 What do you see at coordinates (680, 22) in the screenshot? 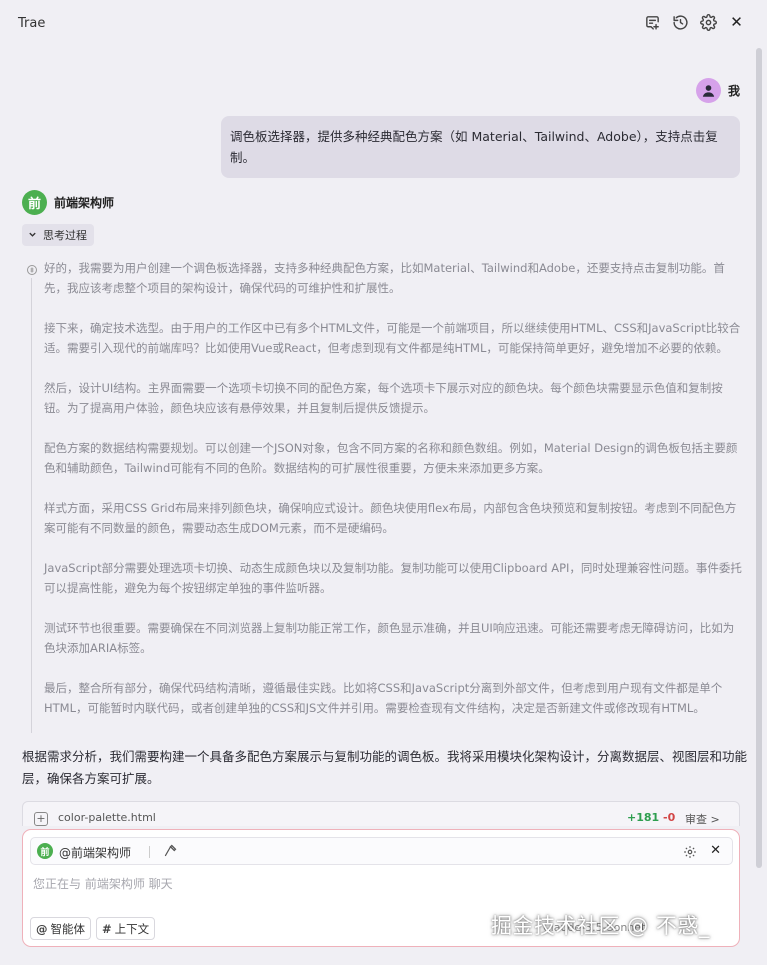
I see `history-icon` at bounding box center [680, 22].